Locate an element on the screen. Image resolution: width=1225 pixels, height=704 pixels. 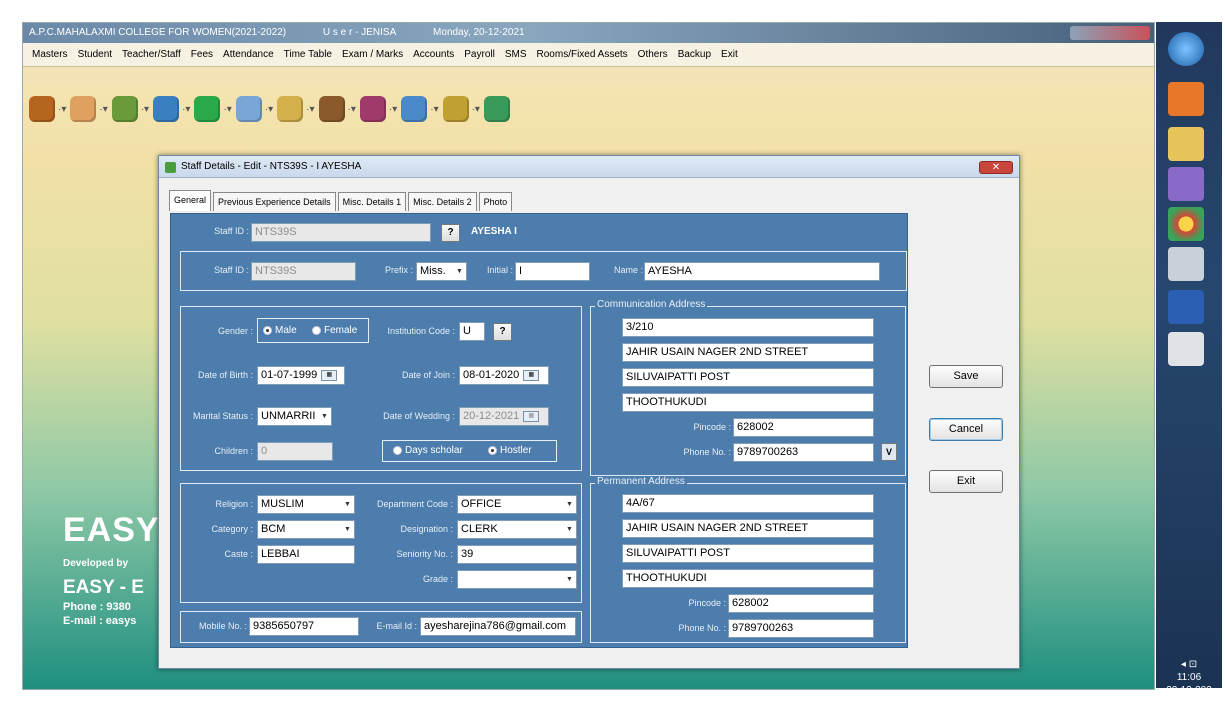
media-player-icon is located at coordinates (1186, 99).